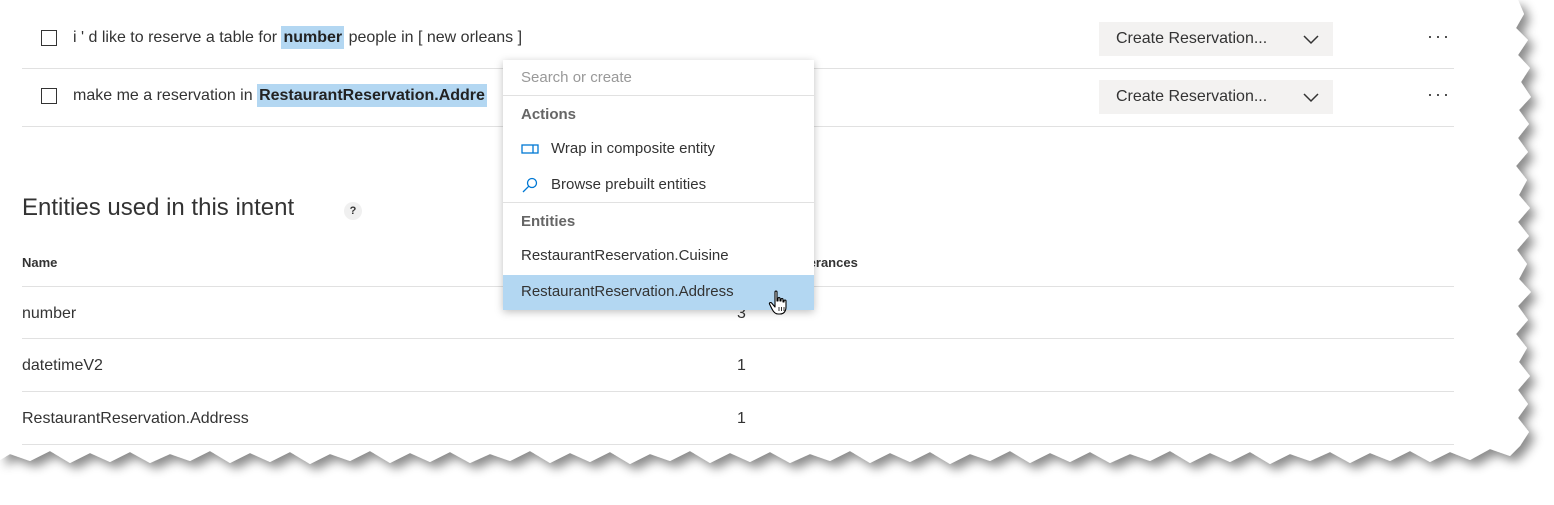 The image size is (1554, 505). Describe the element at coordinates (548, 221) in the screenshot. I see `entities-header: Entities` at that location.